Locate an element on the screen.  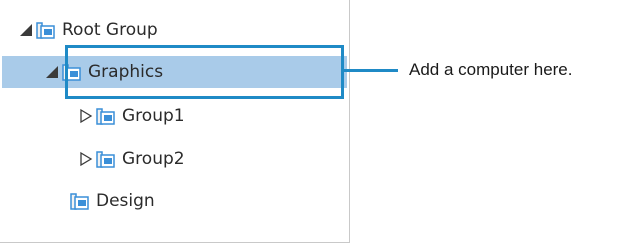
tree-item-label: Group2 is located at coordinates (153, 159).